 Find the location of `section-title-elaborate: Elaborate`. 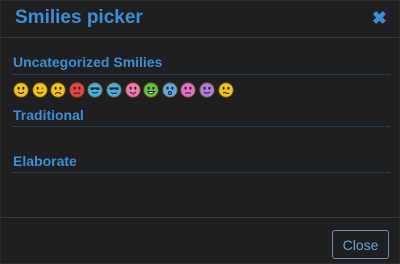

section-title-elaborate: Elaborate is located at coordinates (45, 161).